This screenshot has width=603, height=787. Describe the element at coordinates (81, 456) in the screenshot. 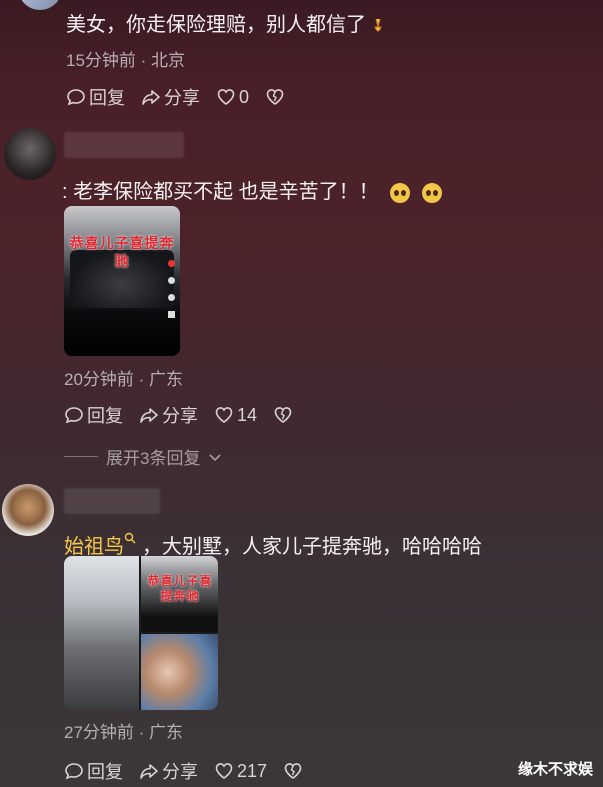

I see `divider` at that location.